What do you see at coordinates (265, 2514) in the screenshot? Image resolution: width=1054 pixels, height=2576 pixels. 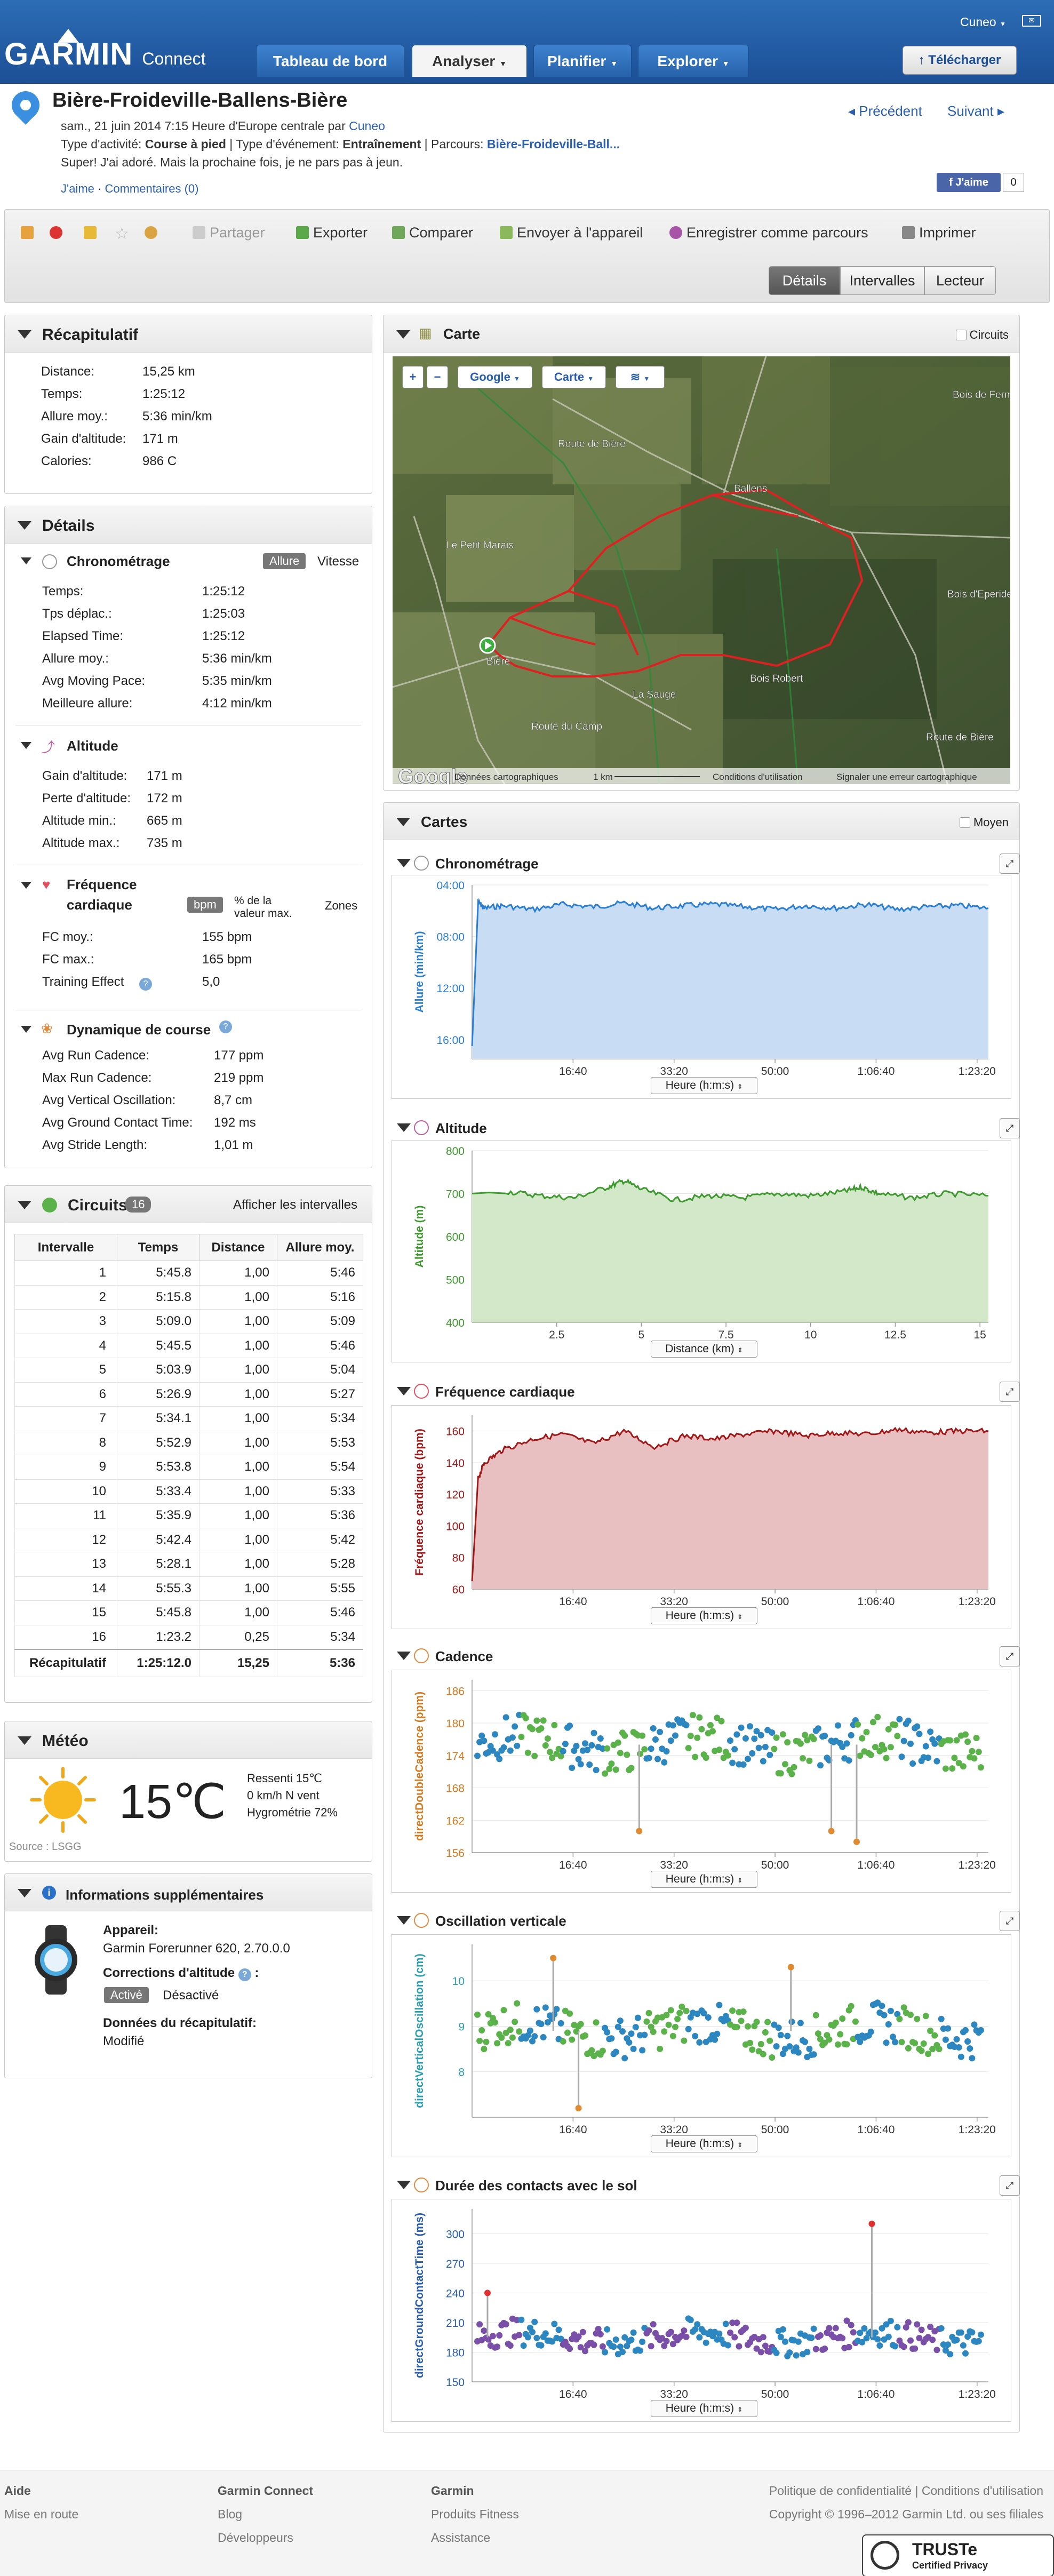 I see `footer-link-blog: Blog` at bounding box center [265, 2514].